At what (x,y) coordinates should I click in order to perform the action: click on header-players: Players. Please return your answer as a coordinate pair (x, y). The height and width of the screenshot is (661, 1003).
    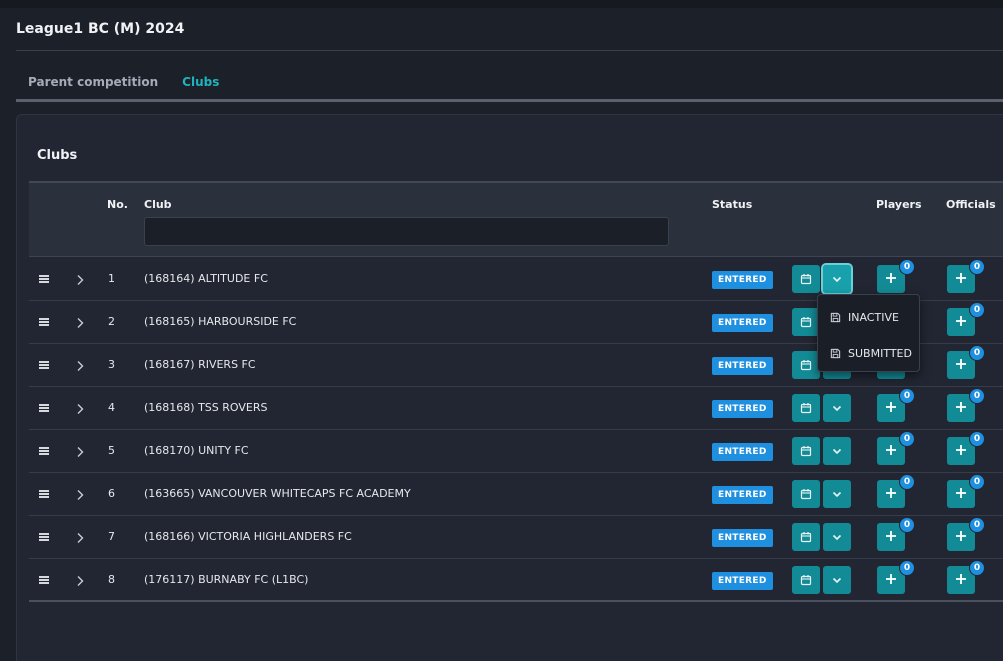
    Looking at the image, I should click on (899, 204).